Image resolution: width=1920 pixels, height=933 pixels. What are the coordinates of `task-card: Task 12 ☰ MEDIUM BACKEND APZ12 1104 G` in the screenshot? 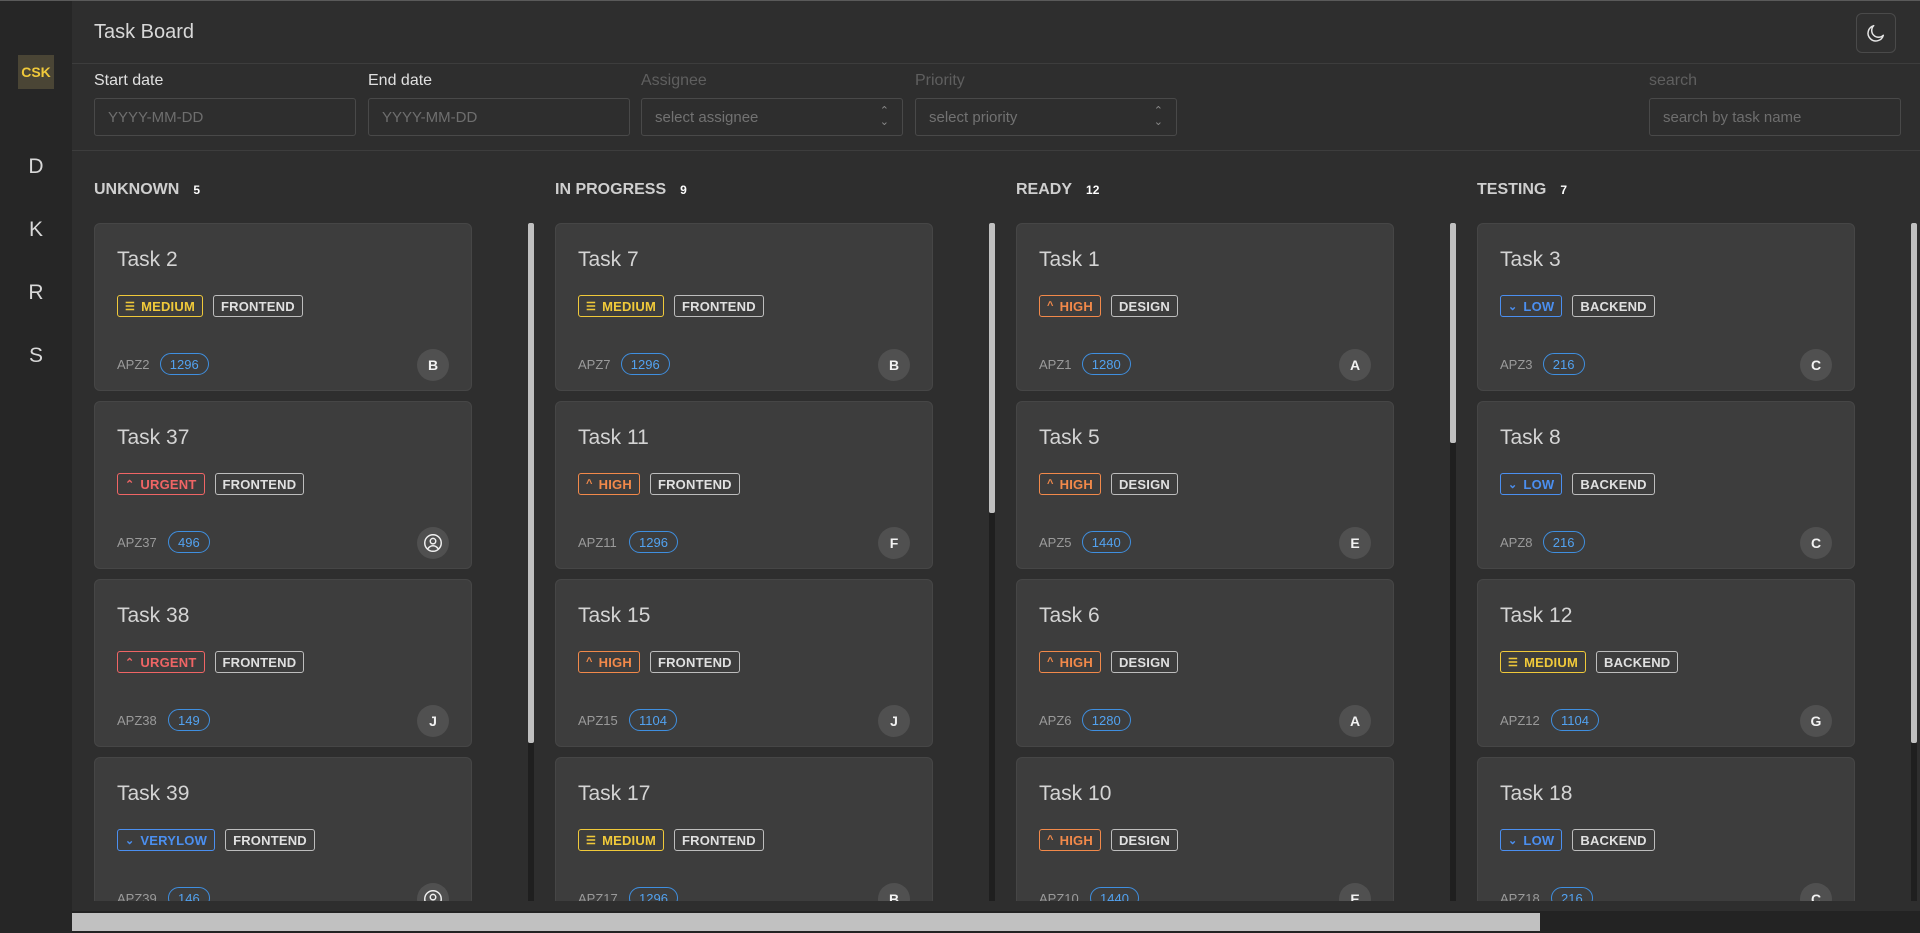 It's located at (1666, 663).